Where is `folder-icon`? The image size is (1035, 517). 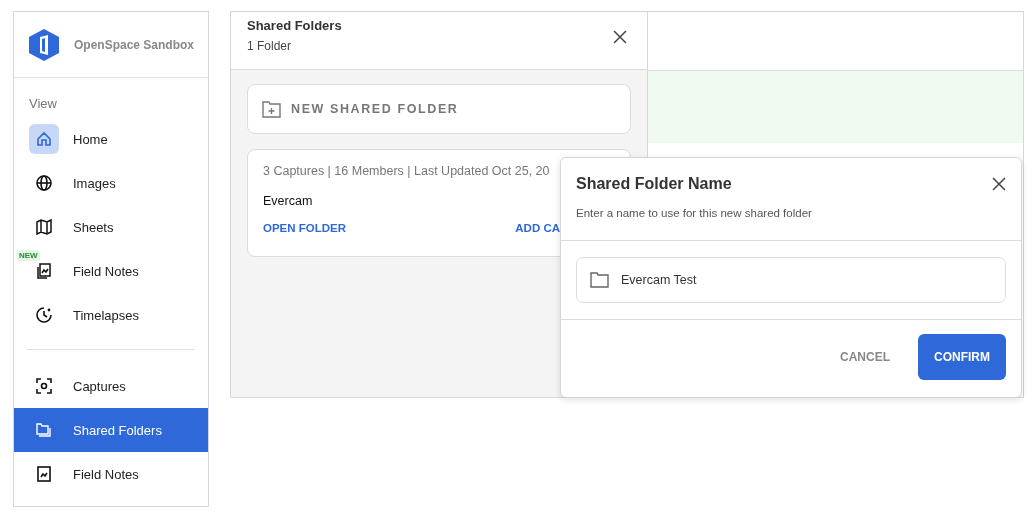
folder-icon is located at coordinates (599, 280).